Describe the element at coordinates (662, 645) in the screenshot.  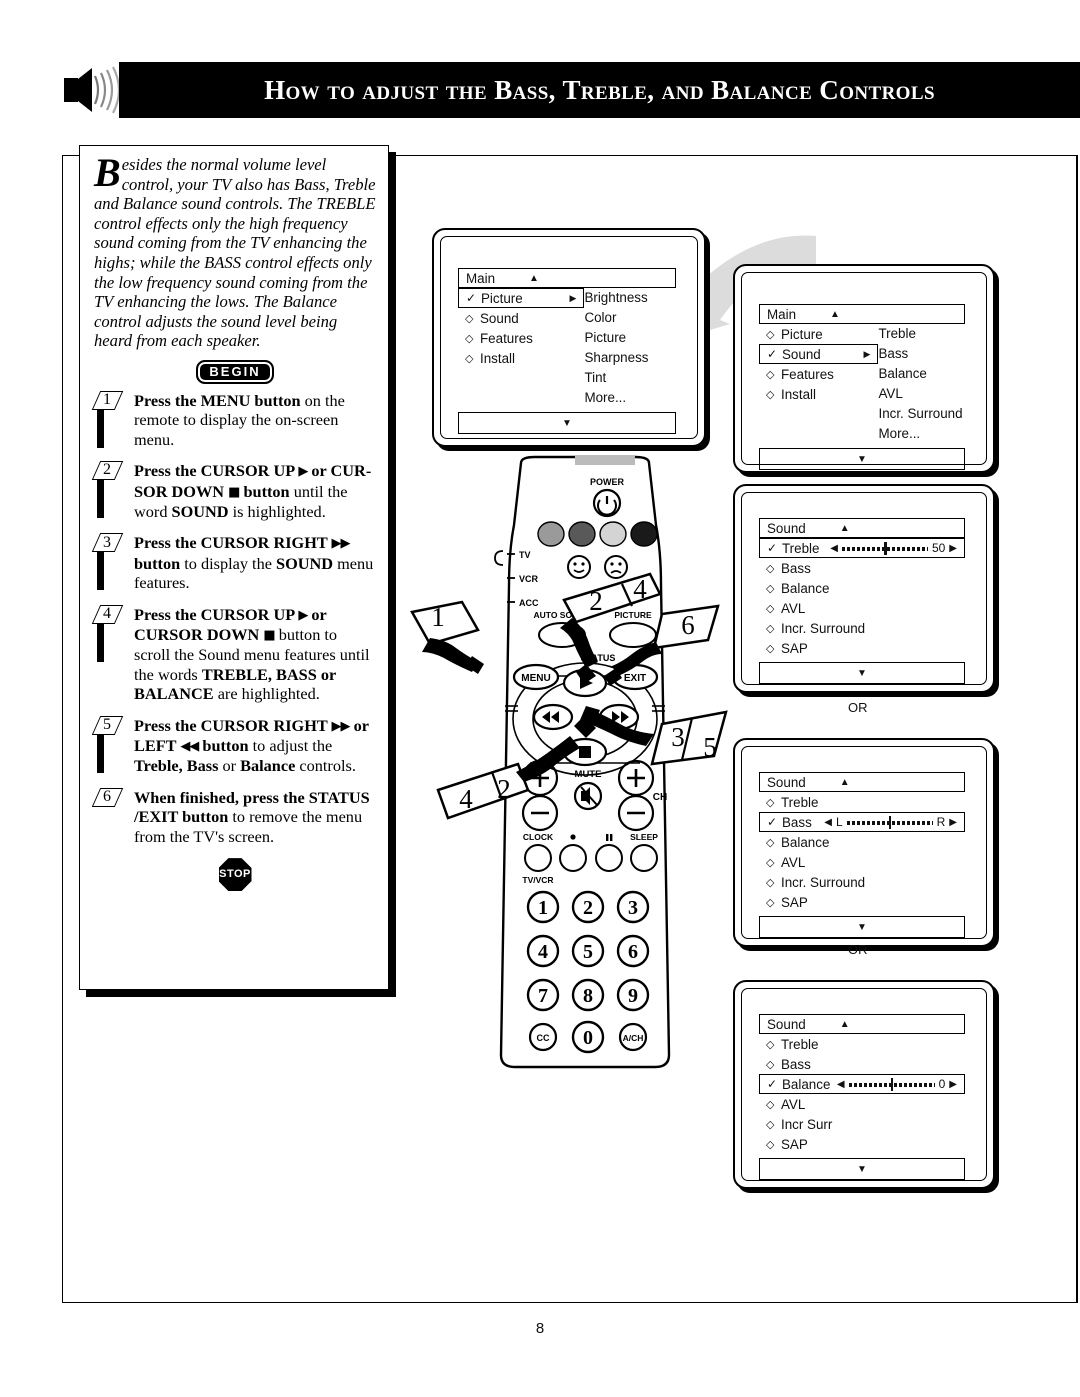
I see `callout-6: 6` at that location.